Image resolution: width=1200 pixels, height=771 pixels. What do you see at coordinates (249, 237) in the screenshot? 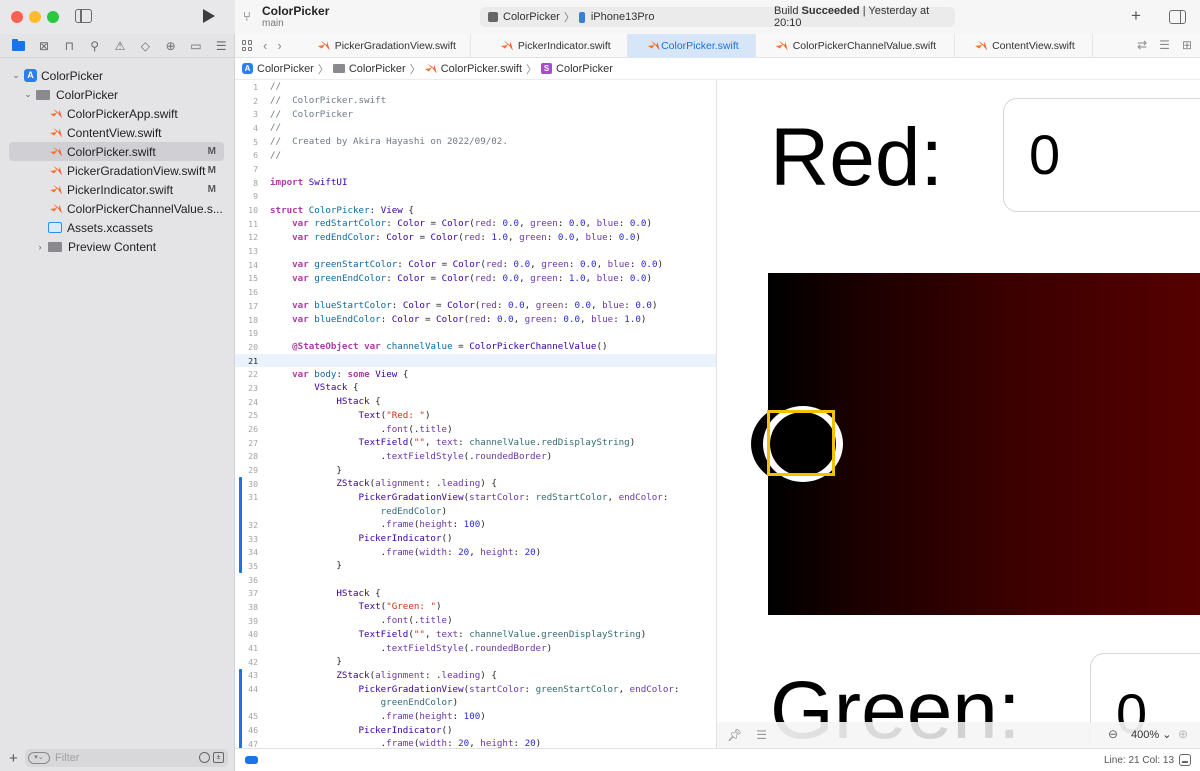
I see `line-number: 12` at bounding box center [249, 237].